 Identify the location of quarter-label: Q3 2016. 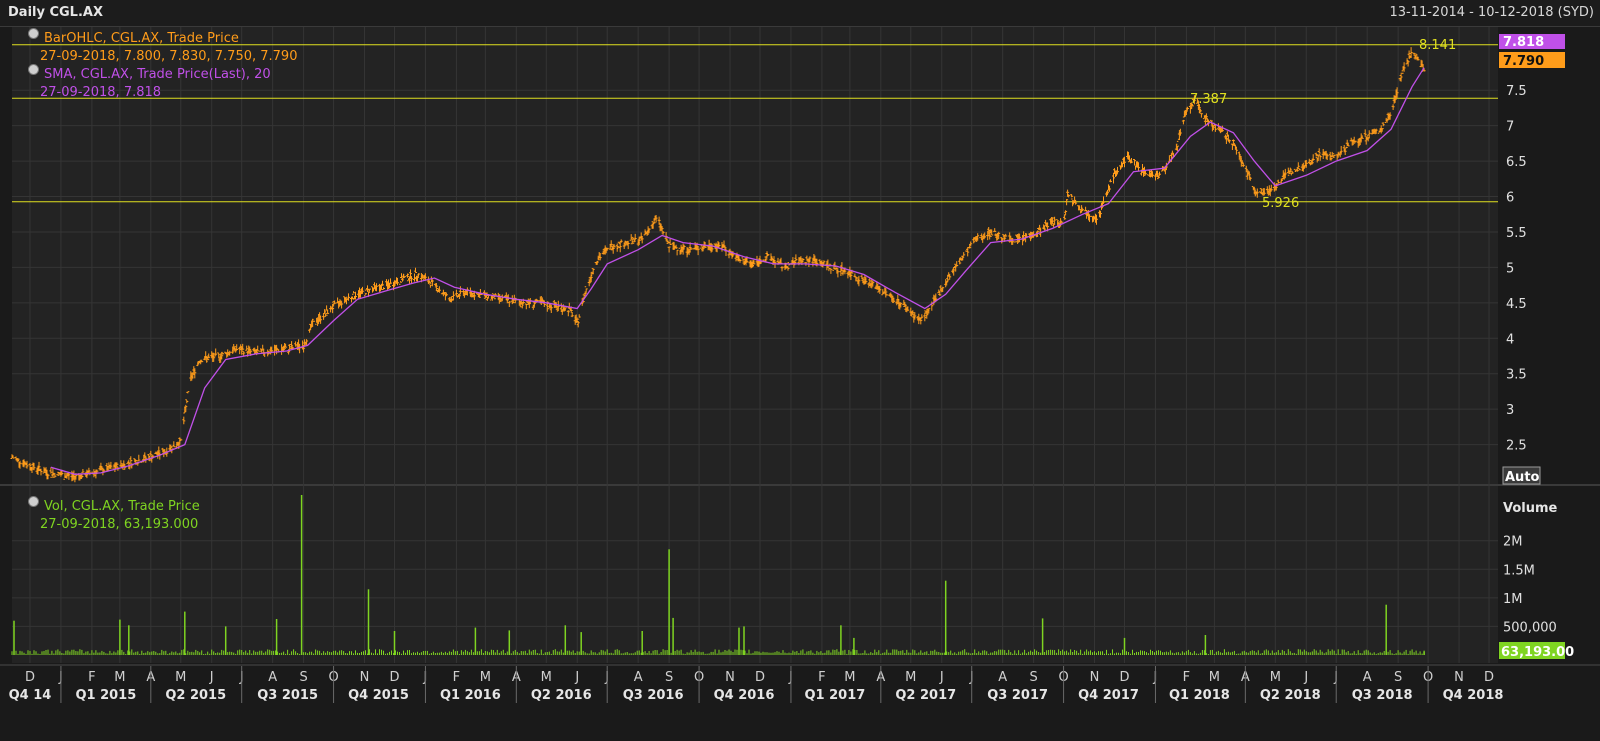
(653, 695).